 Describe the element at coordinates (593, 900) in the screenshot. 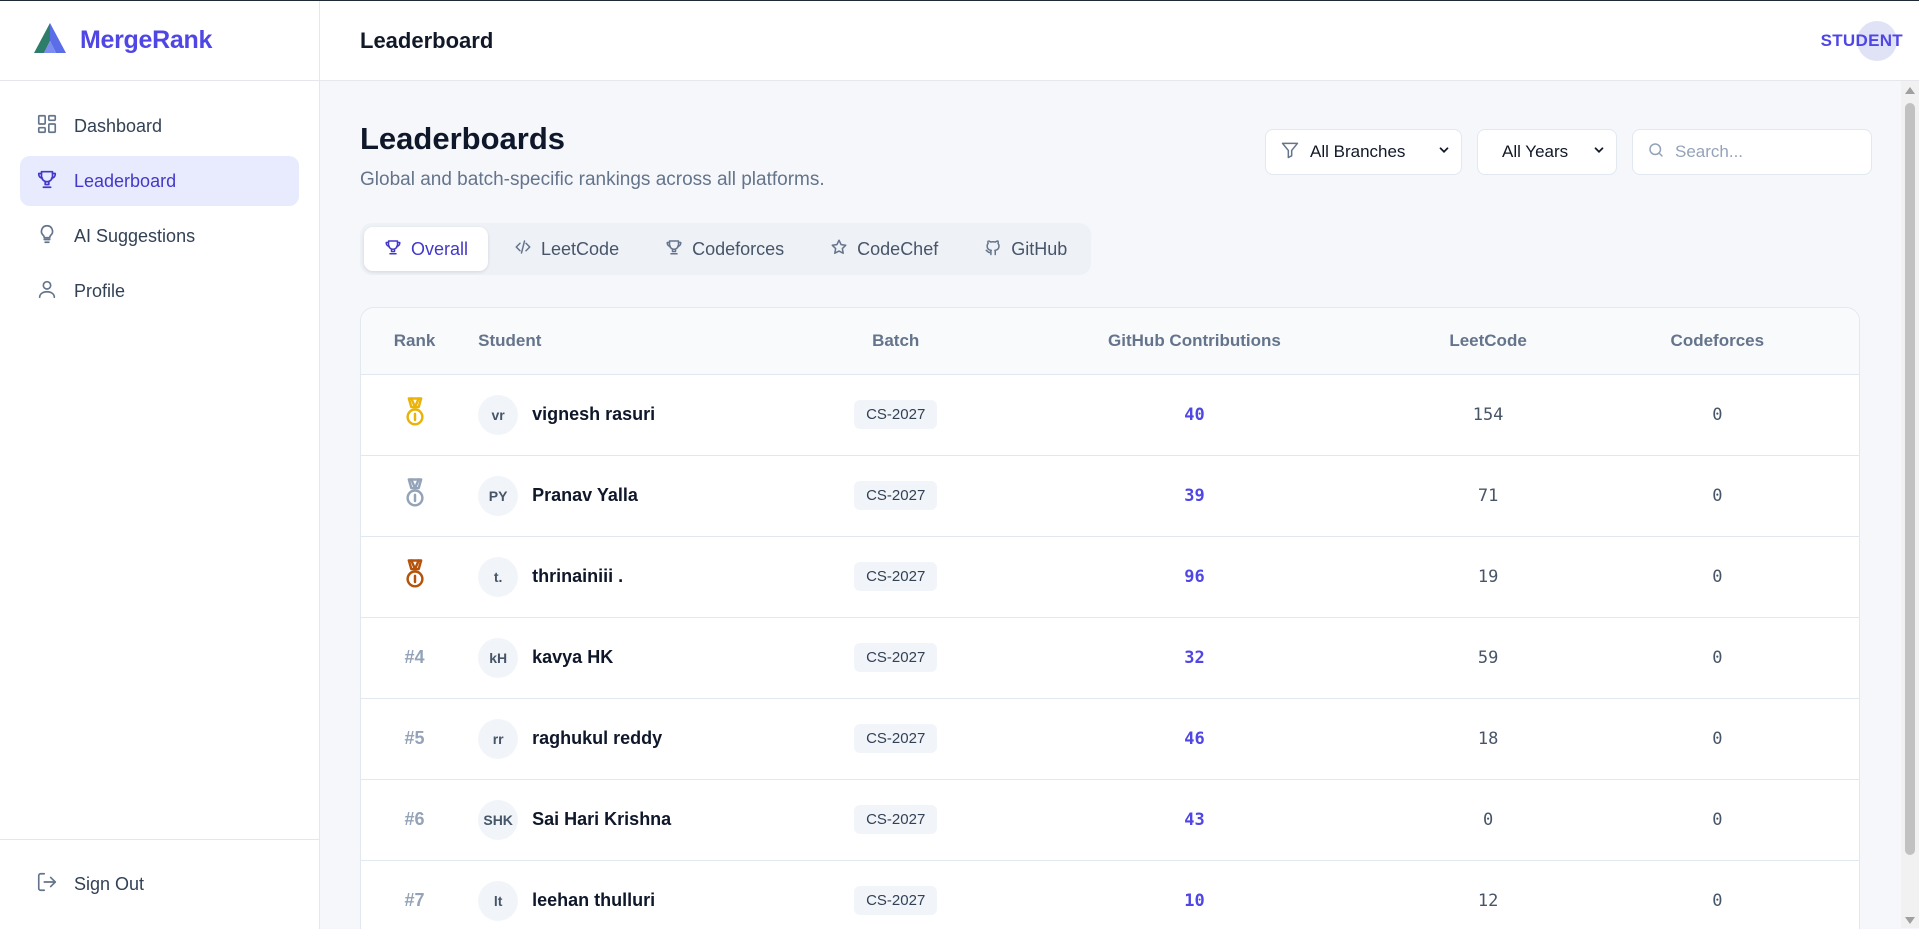

I see `student-name: leehan thulluri` at that location.